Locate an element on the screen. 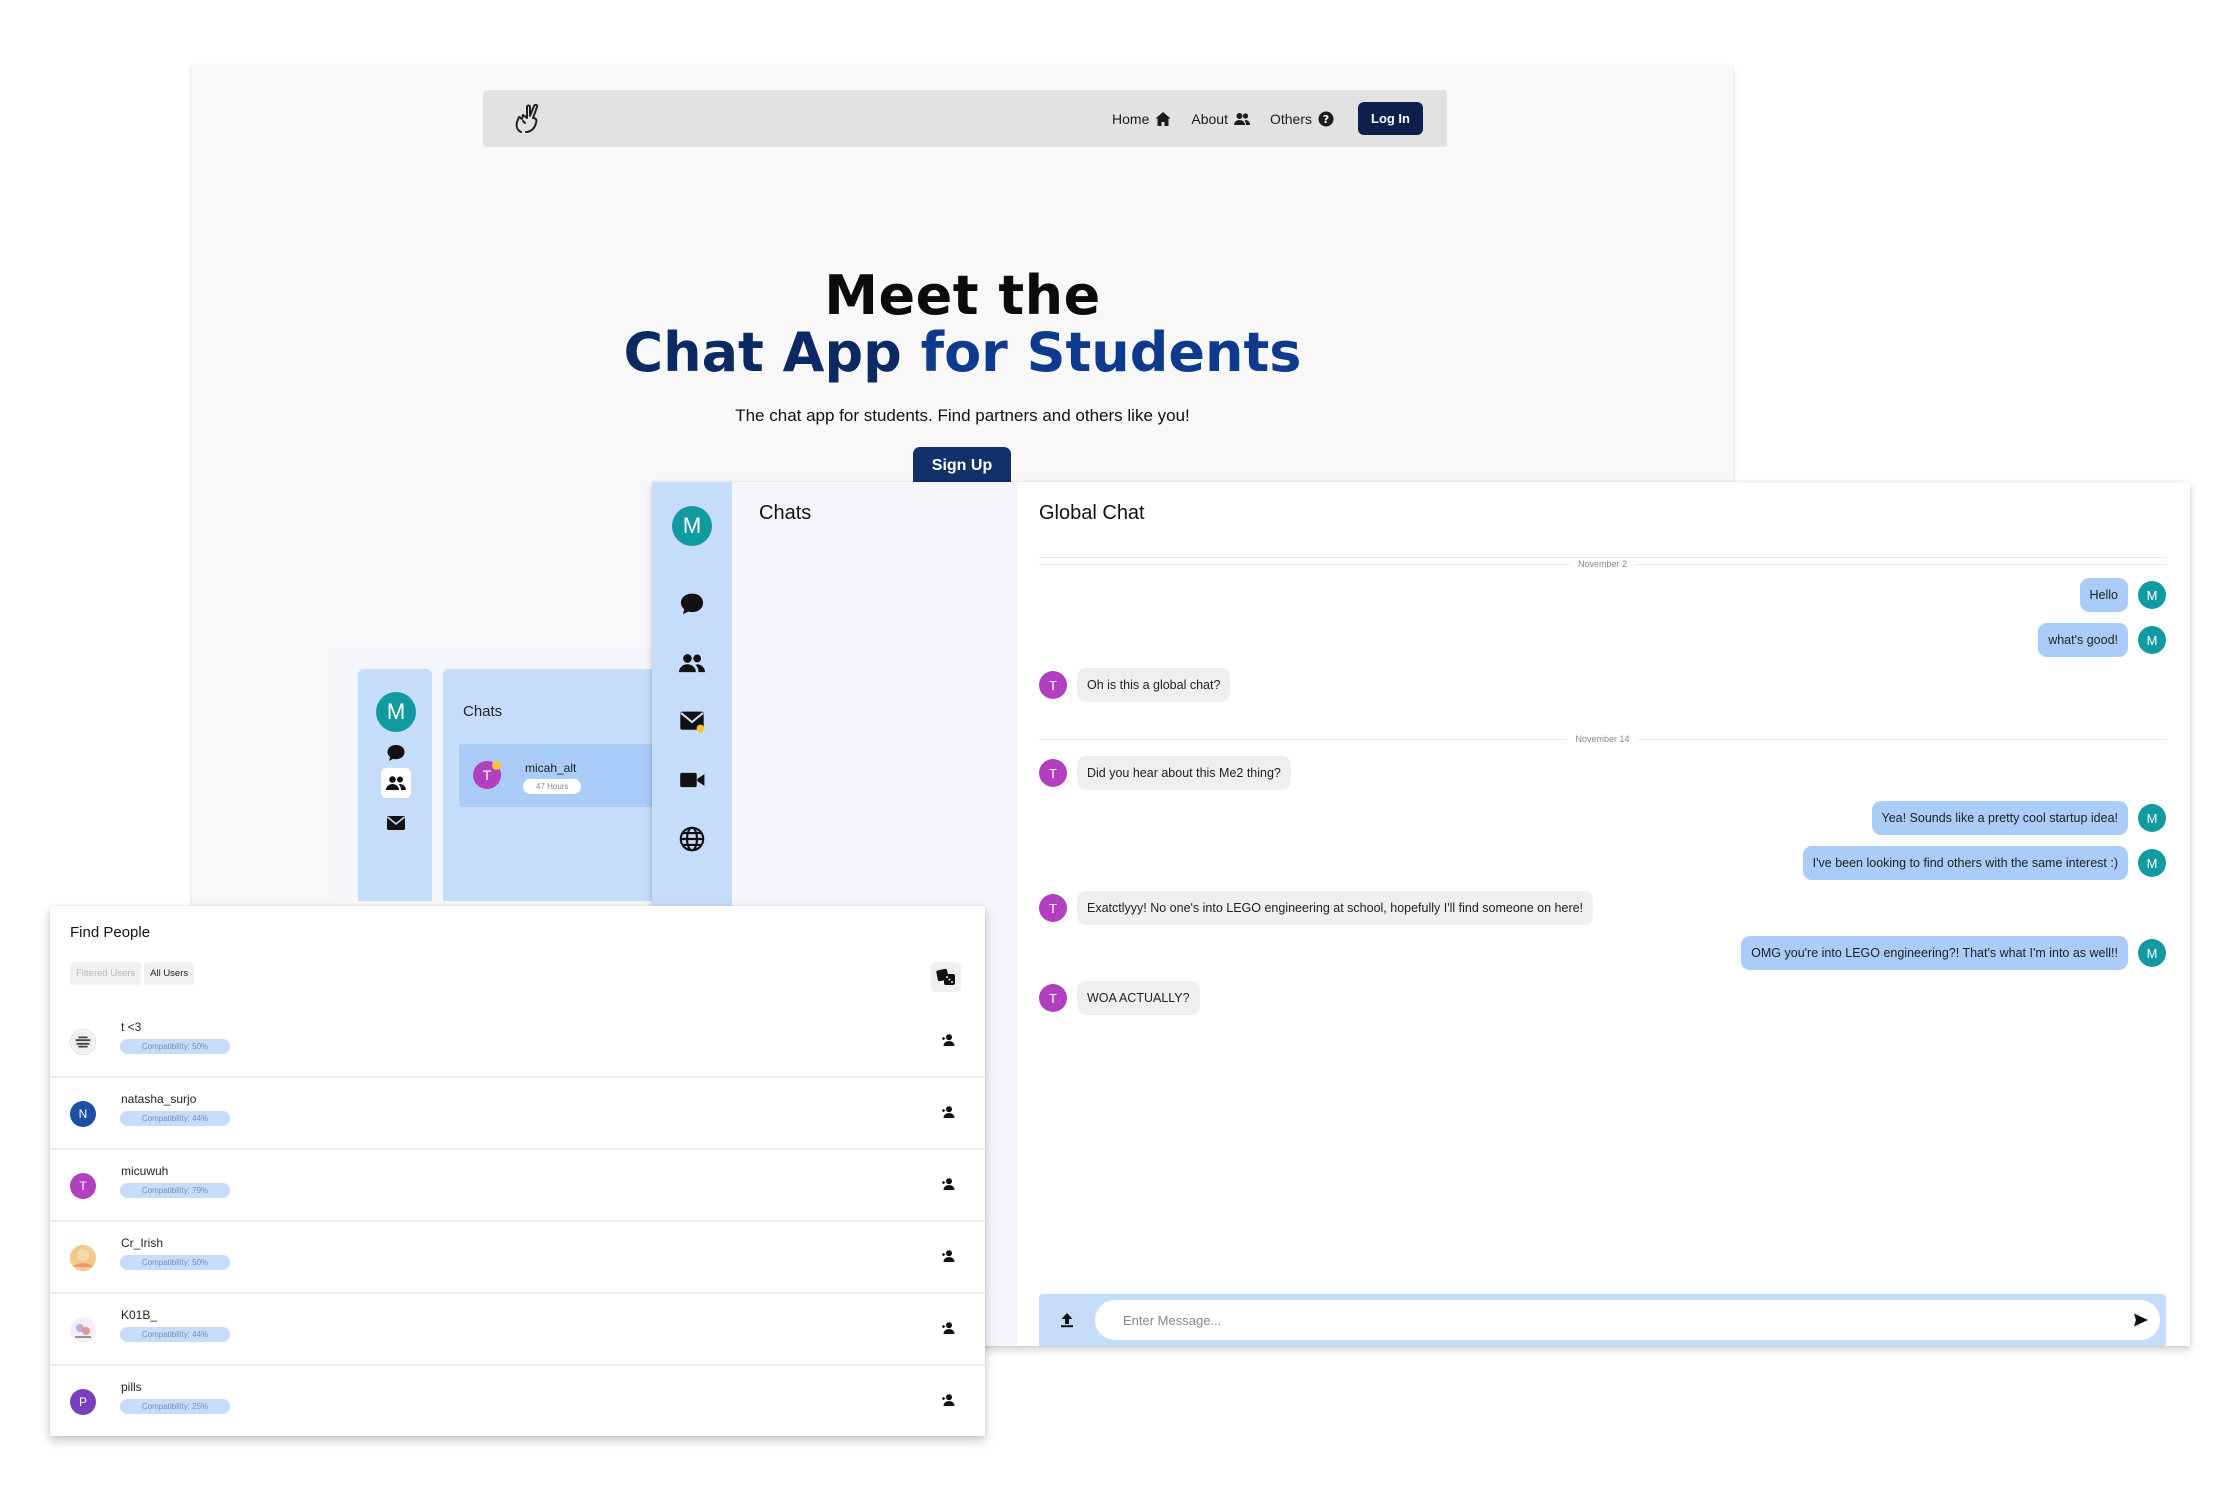 The image size is (2237, 1506). message-incoming: T WOA ACTUALLY? is located at coordinates (1119, 998).